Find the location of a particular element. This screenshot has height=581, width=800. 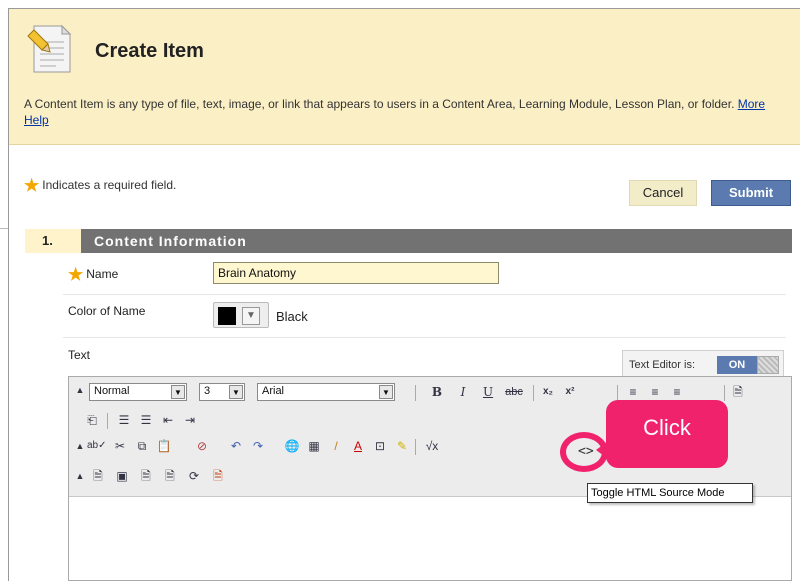

submit-button: Submit is located at coordinates (751, 193).